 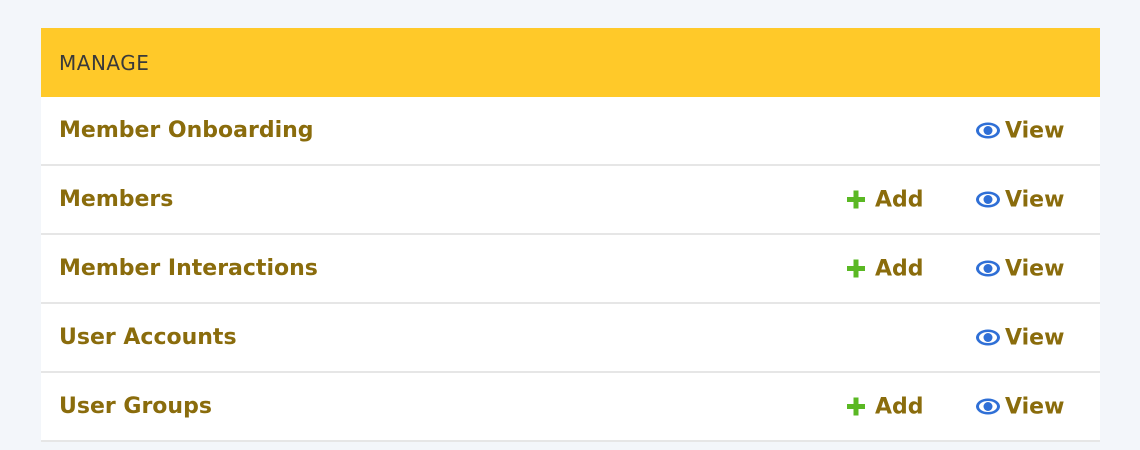 What do you see at coordinates (148, 337) in the screenshot?
I see `model-link-user-accounts: User Accounts` at bounding box center [148, 337].